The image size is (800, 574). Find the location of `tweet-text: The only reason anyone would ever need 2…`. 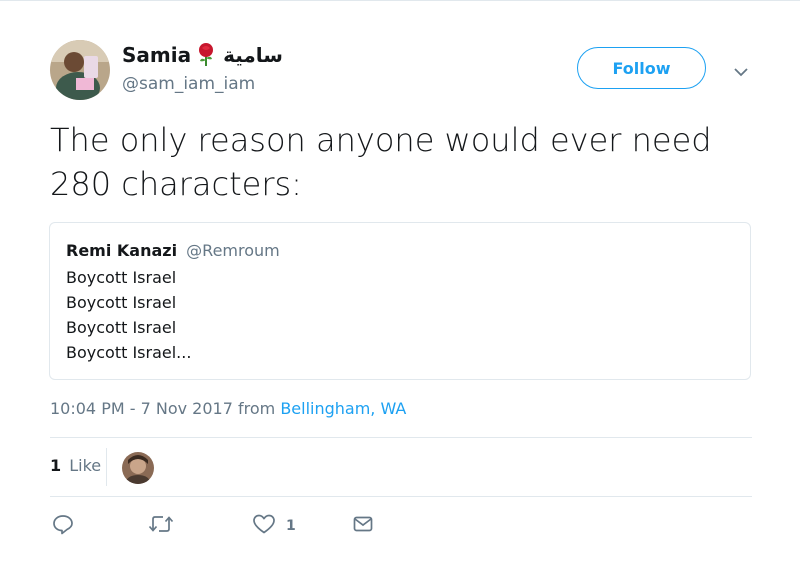

tweet-text: The only reason anyone would ever need 2… is located at coordinates (381, 162).